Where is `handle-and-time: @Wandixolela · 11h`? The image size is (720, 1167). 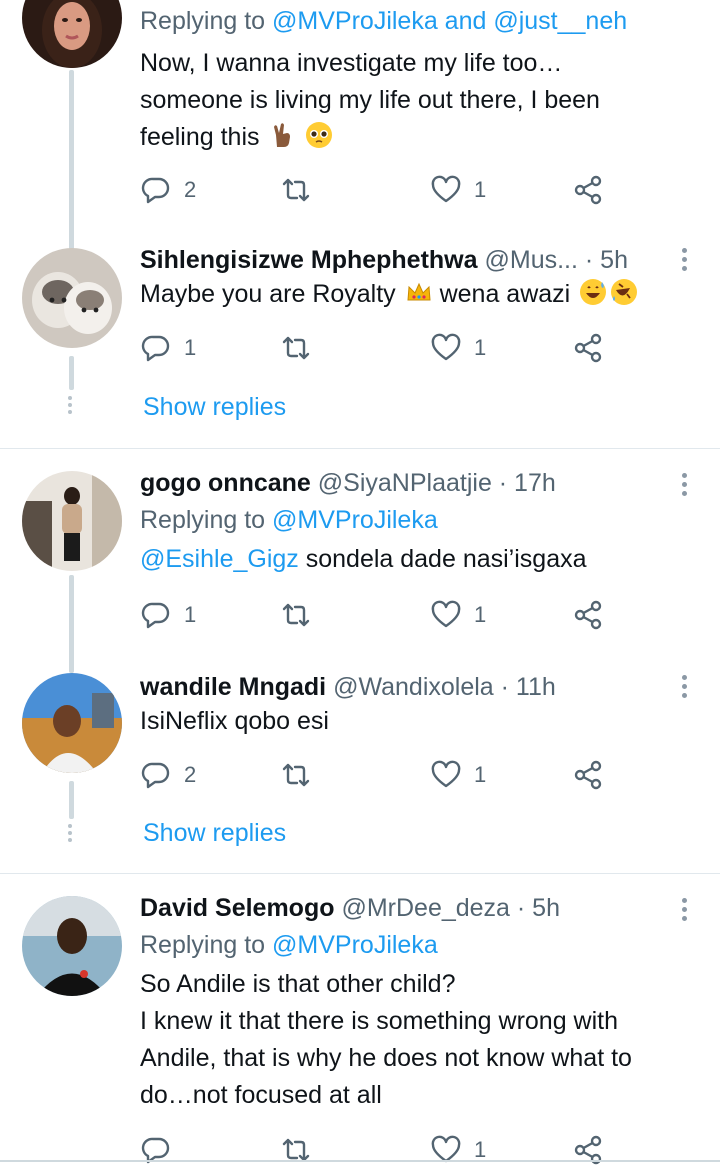
handle-and-time: @Wandixolela · 11h is located at coordinates (444, 687).